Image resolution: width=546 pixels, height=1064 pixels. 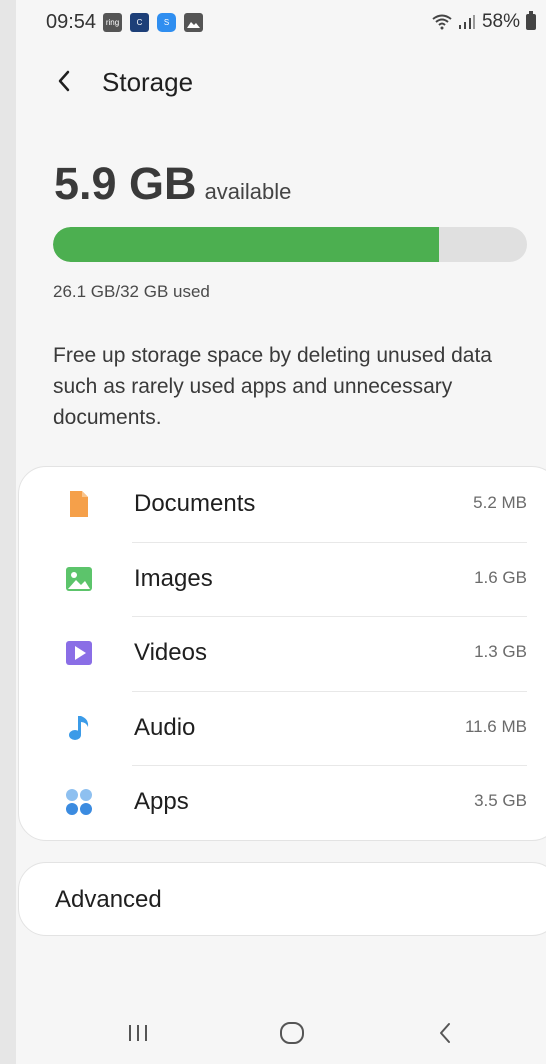 What do you see at coordinates (282, 728) in the screenshot?
I see `category-audio: Audio 11.6 MB` at bounding box center [282, 728].